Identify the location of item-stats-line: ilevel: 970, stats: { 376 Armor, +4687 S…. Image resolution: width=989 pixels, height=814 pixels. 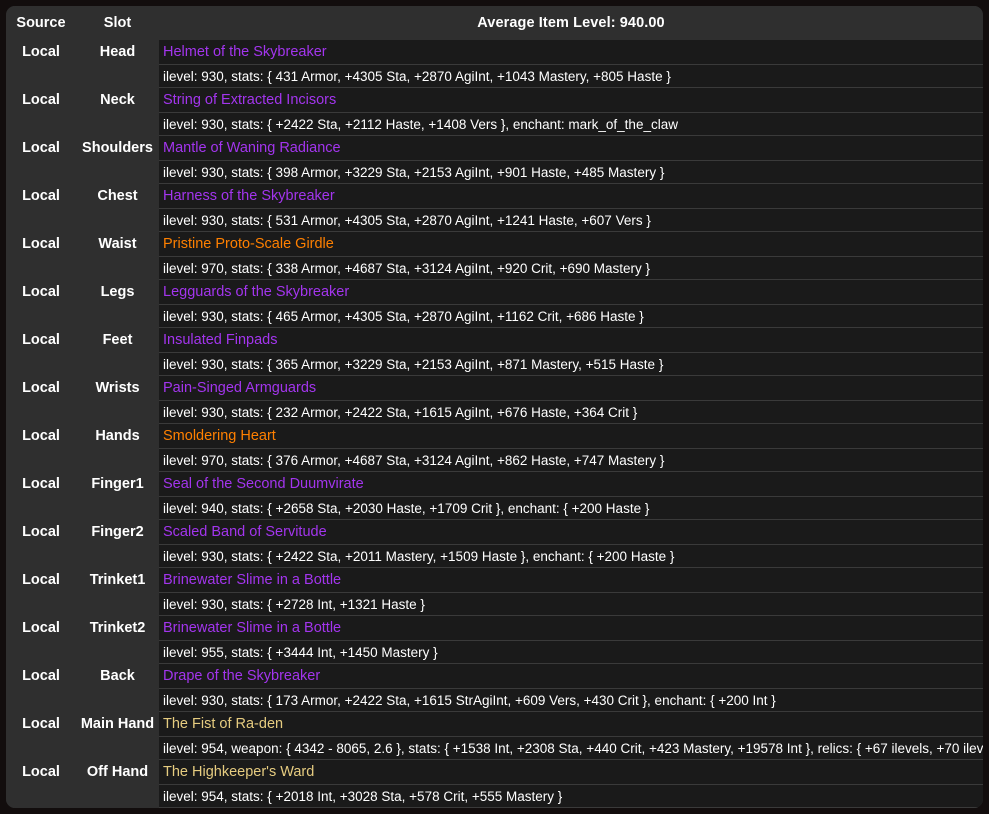
(571, 460).